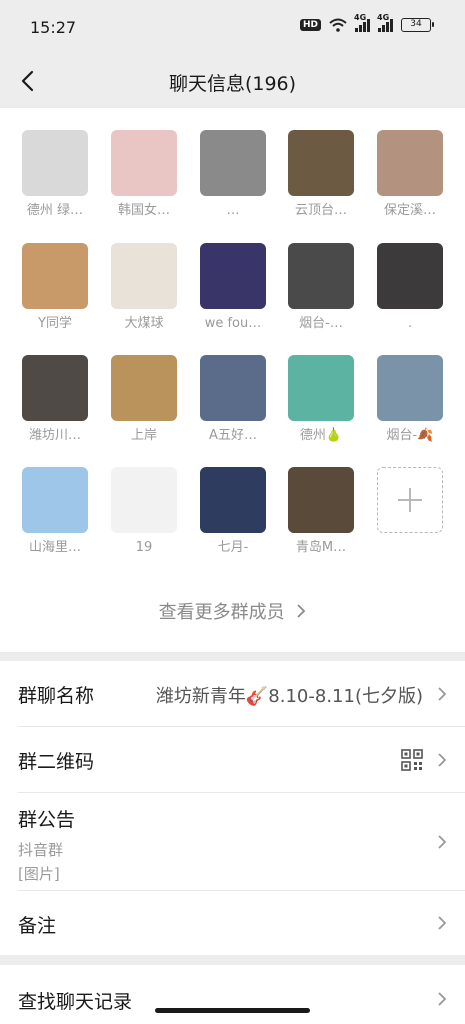 This screenshot has width=465, height=1024. I want to click on hd-icon: HD, so click(310, 25).